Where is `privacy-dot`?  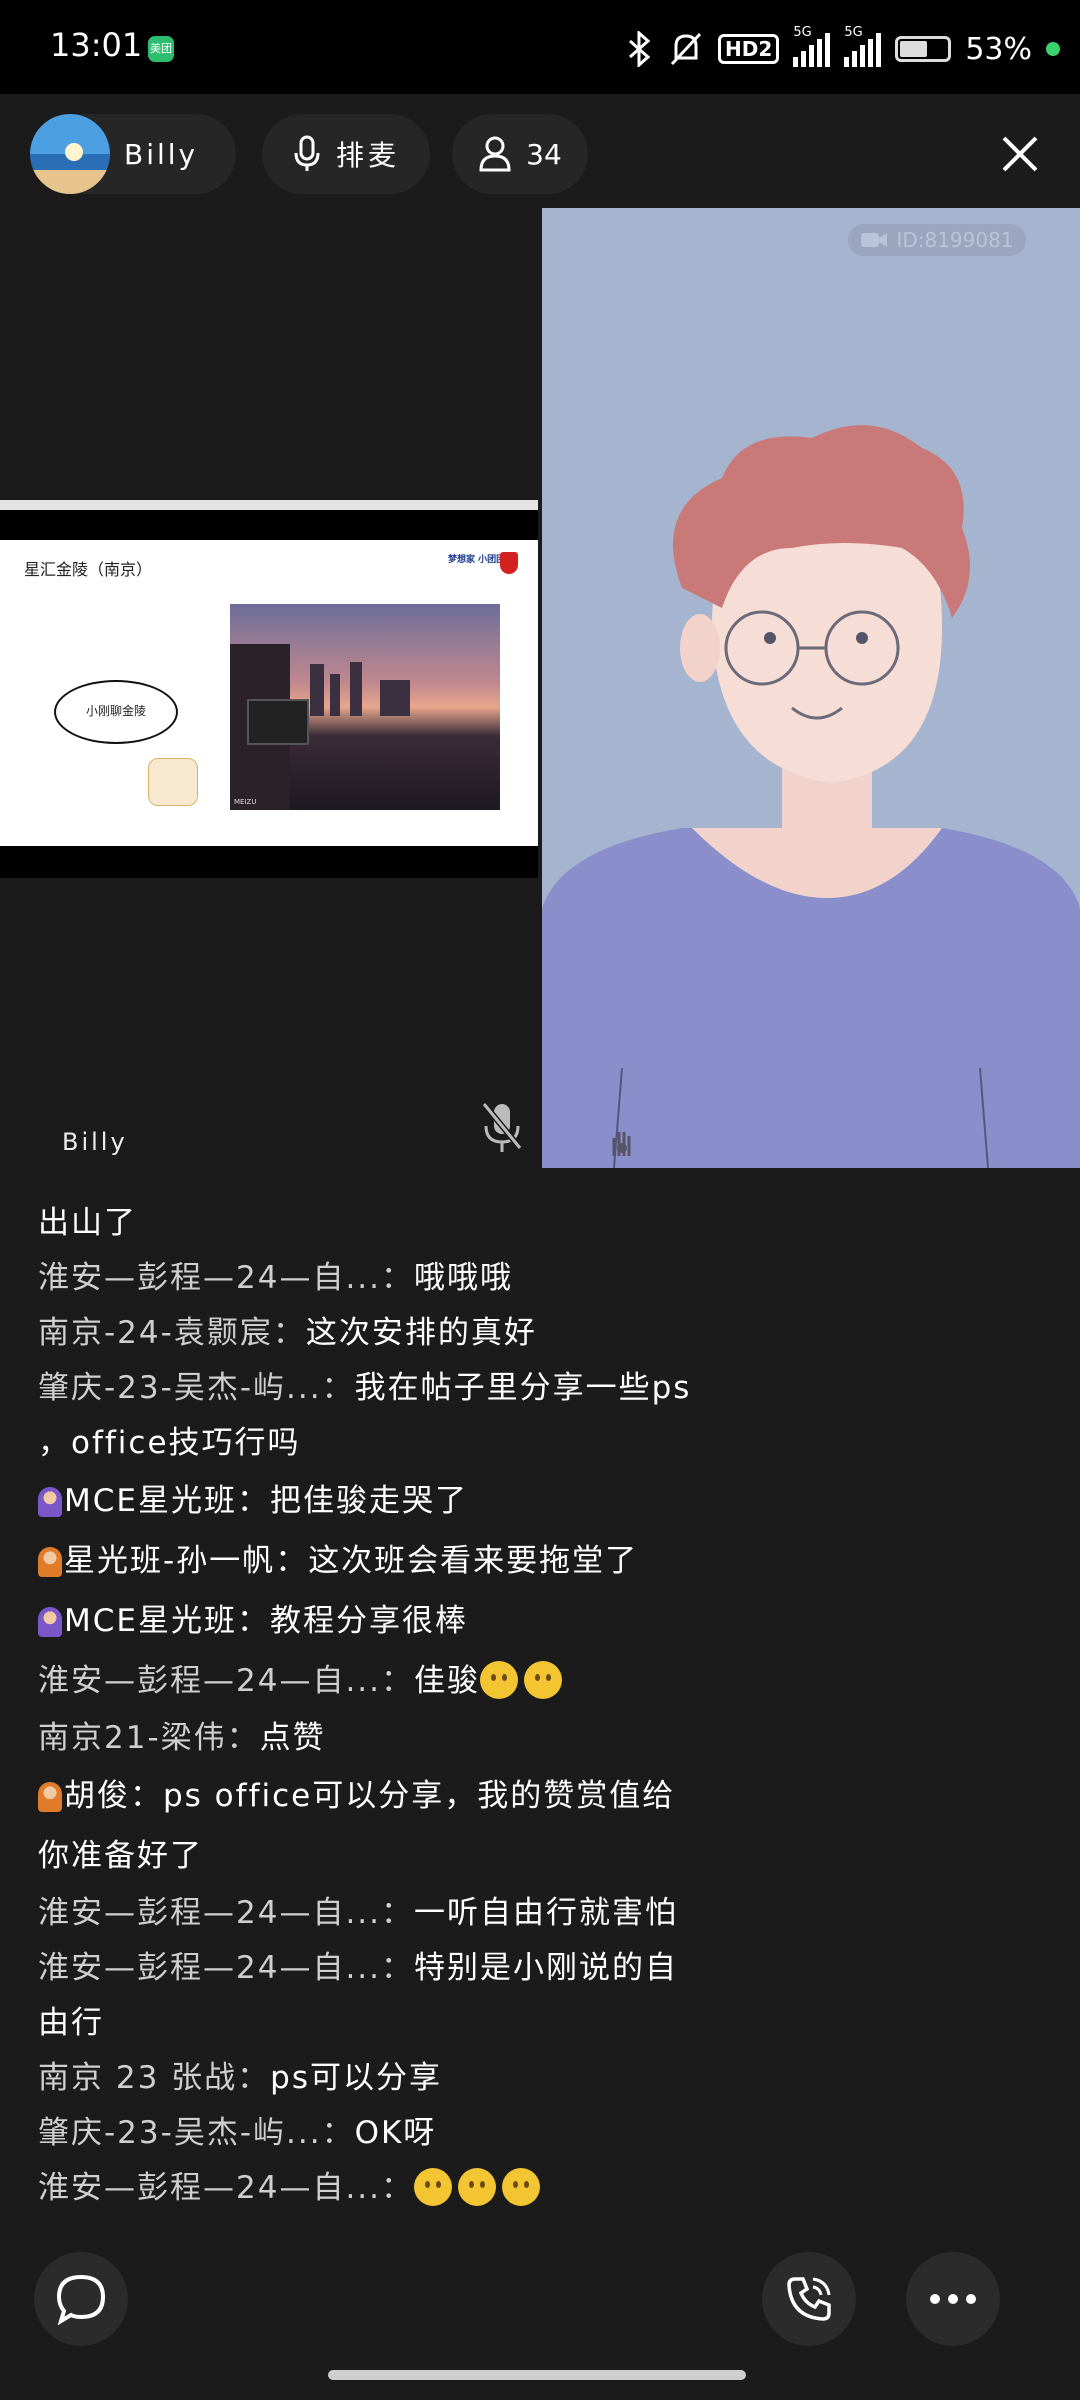 privacy-dot is located at coordinates (1053, 49).